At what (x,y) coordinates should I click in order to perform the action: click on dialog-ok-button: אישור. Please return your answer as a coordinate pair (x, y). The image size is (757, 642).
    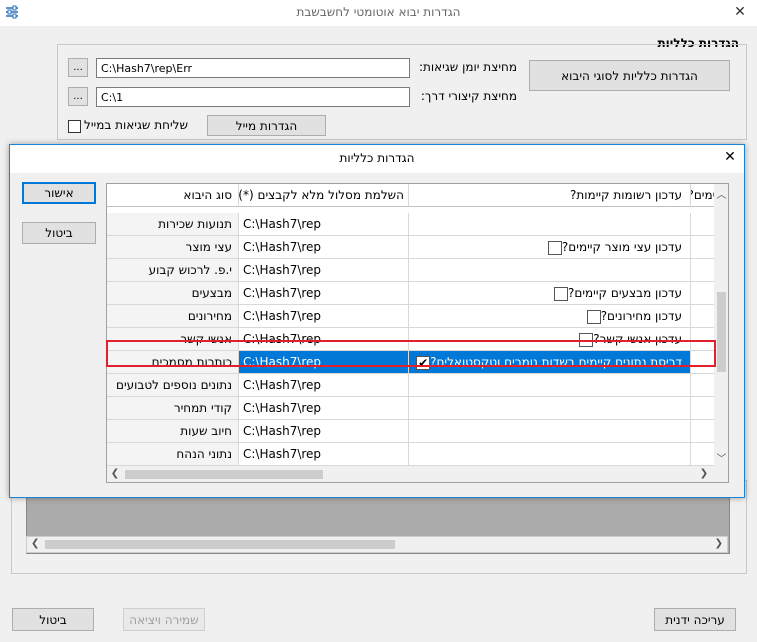
    Looking at the image, I should click on (59, 193).